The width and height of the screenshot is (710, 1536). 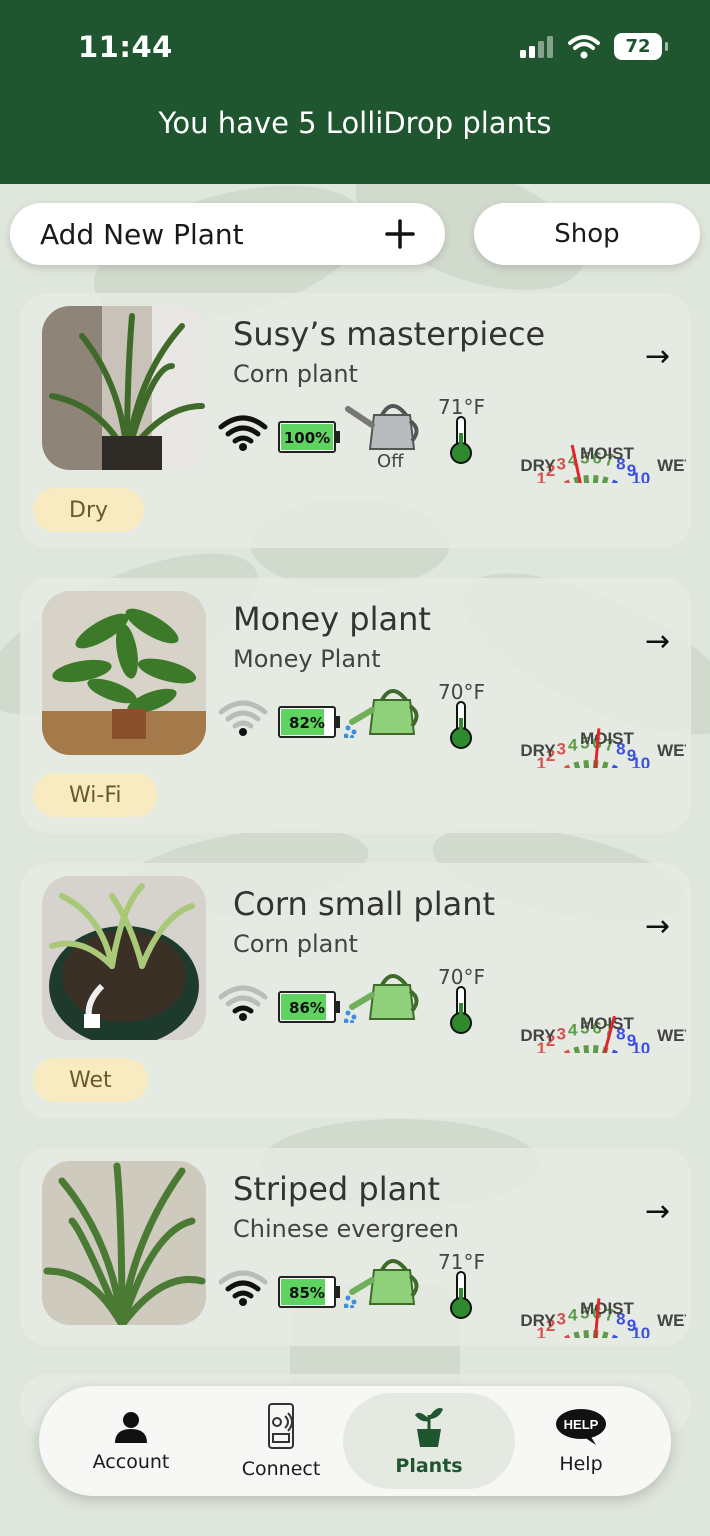 What do you see at coordinates (337, 1189) in the screenshot?
I see `plant-name: Striped plant` at bounding box center [337, 1189].